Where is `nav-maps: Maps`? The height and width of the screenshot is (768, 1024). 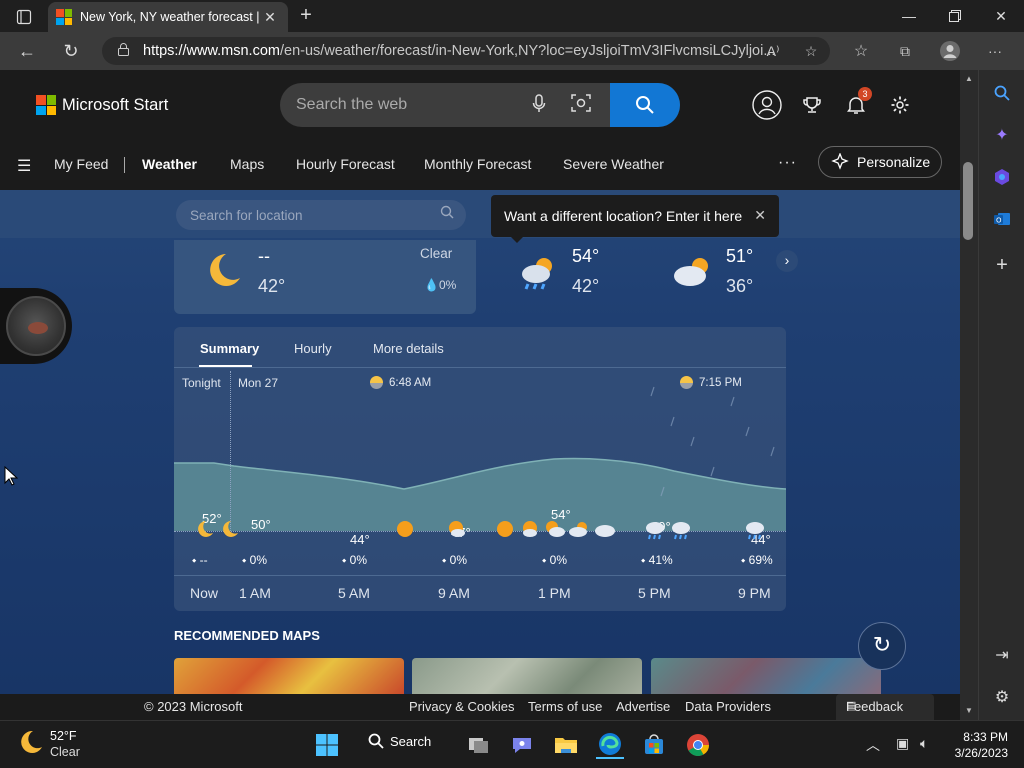 nav-maps: Maps is located at coordinates (247, 164).